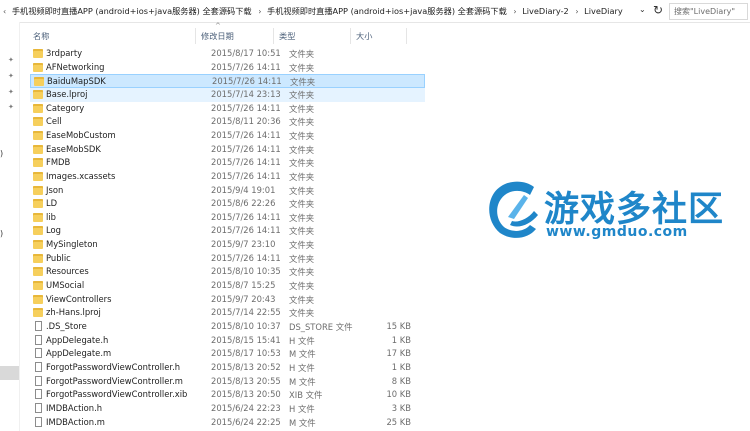  Describe the element at coordinates (705, 11) in the screenshot. I see `search-placeholder: 搜索"LiveDiary"` at that location.